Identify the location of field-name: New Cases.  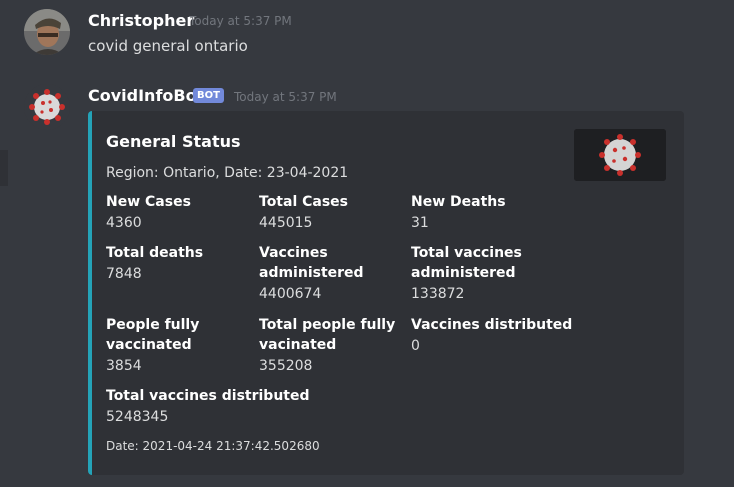
(148, 202).